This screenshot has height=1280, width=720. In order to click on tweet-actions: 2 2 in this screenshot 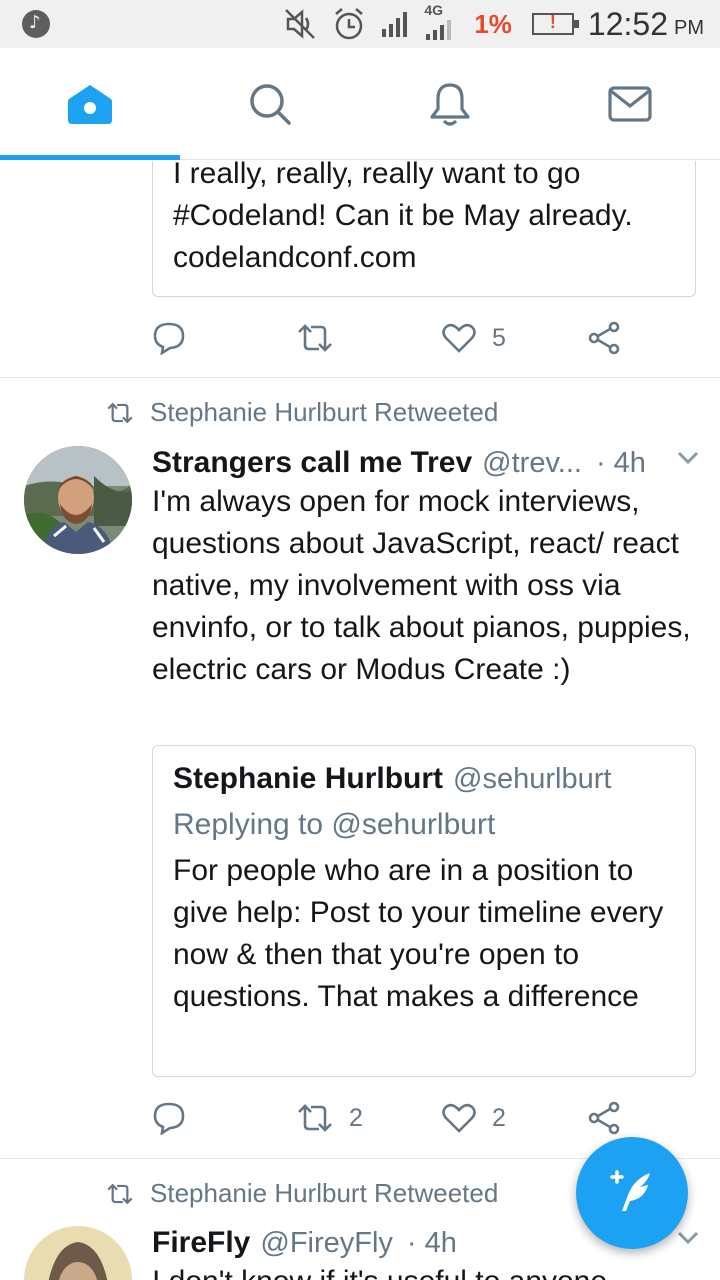, I will do `click(392, 1118)`.